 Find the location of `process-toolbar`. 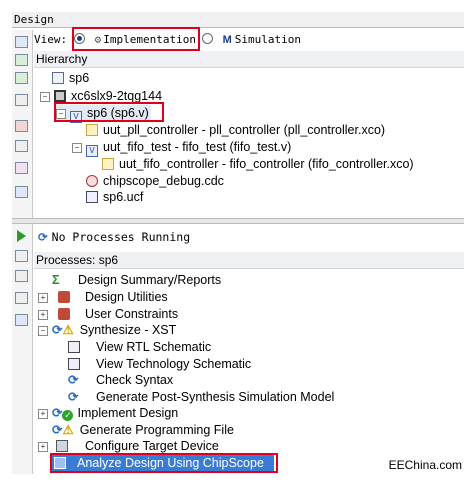

process-toolbar is located at coordinates (22, 349).